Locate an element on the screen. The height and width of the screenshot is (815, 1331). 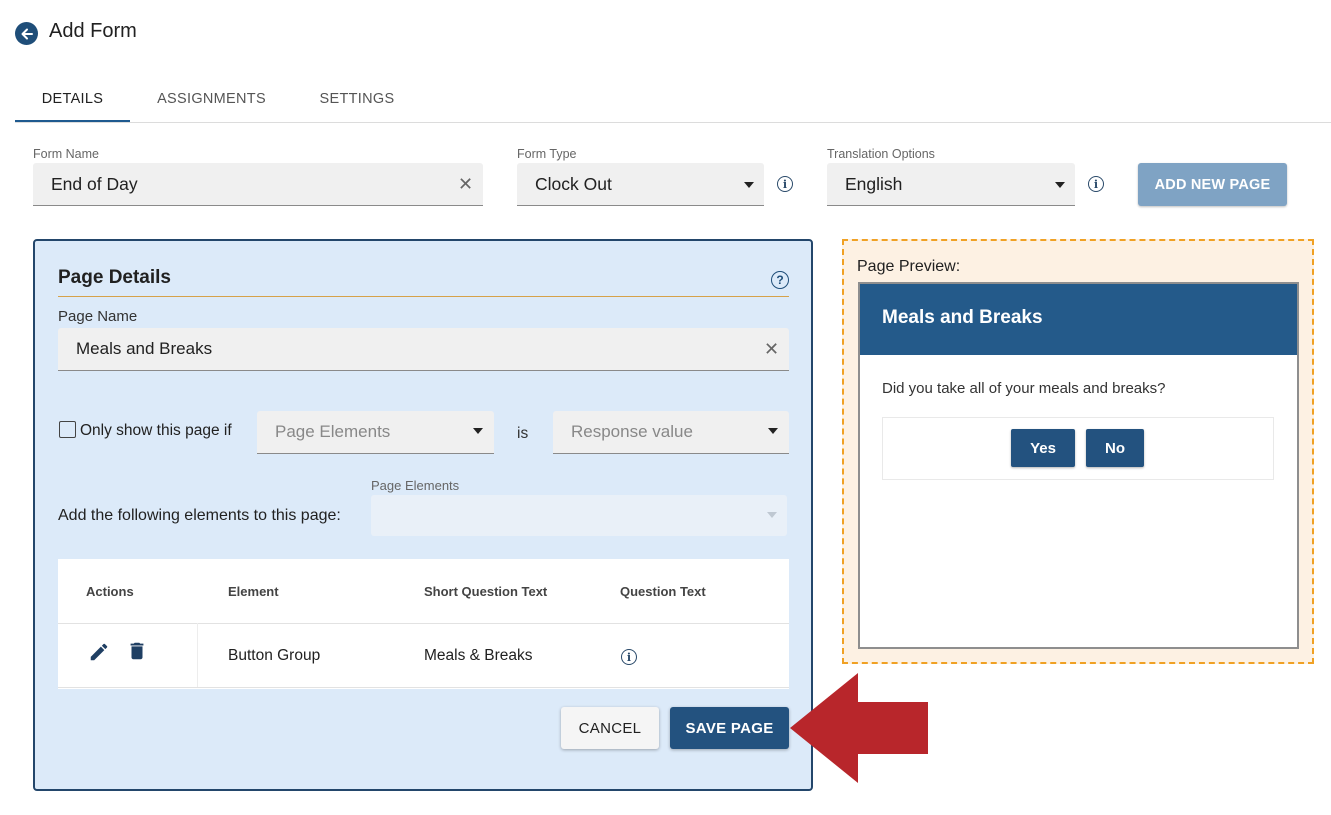
tab-bar: DETAILS ASSIGNMENTS SETTINGS is located at coordinates (673, 99).